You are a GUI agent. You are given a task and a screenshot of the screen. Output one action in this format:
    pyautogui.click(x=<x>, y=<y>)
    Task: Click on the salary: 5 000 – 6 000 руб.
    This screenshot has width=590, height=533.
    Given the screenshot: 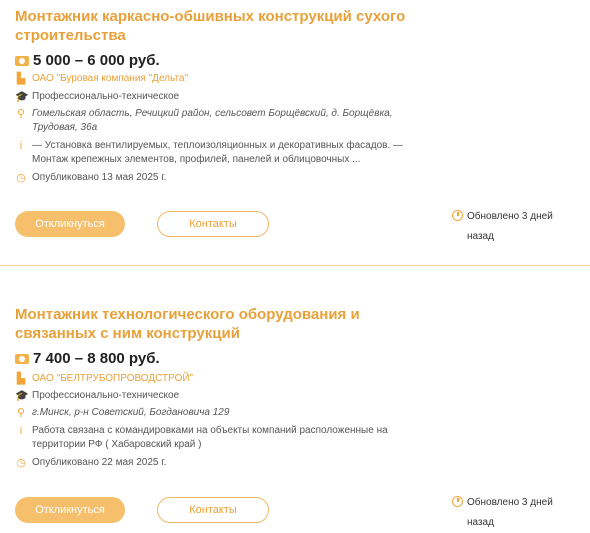 What is the action you would take?
    pyautogui.click(x=87, y=60)
    